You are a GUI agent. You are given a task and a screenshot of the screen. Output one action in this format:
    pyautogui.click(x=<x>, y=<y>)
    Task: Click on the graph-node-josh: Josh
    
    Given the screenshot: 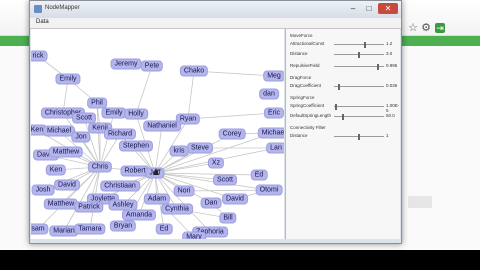 What is the action you would take?
    pyautogui.click(x=43, y=190)
    